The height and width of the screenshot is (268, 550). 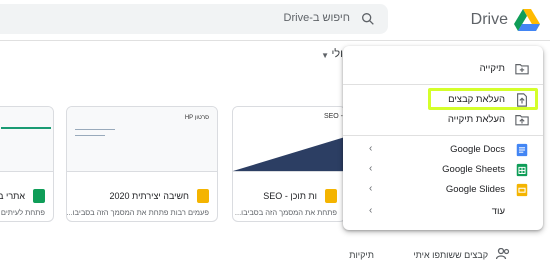 I want to click on file-thumbnail, so click(x=26, y=139).